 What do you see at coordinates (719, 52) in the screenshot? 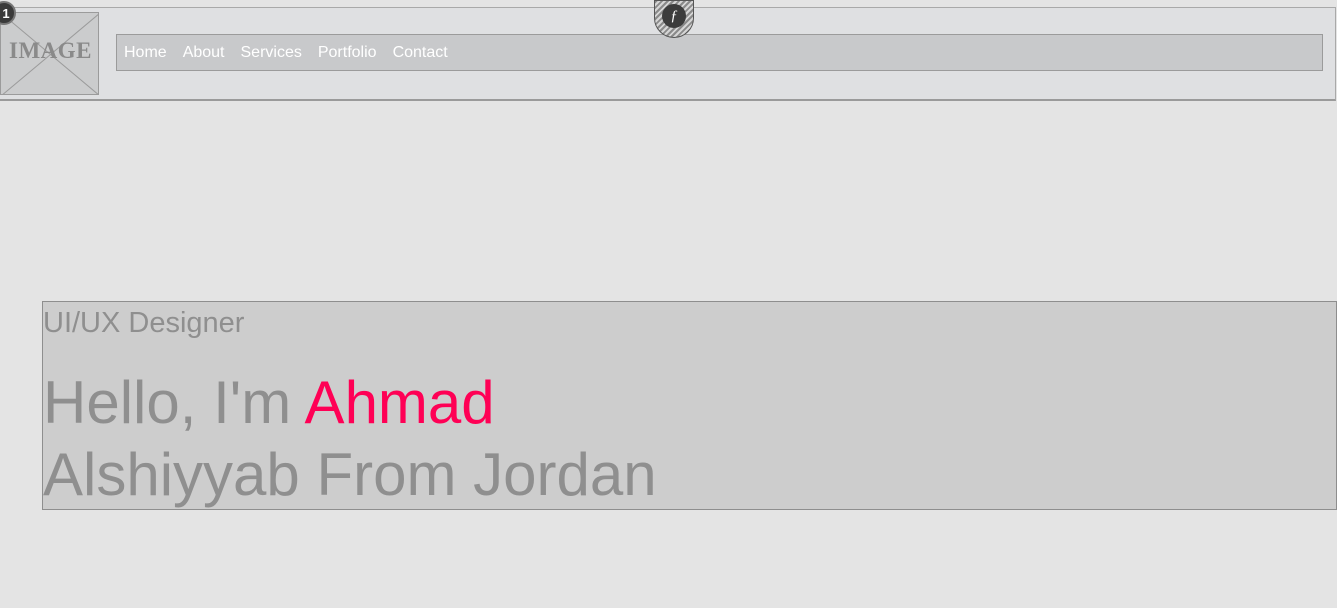
I see `main-navigation: Home About Services Portfolio Contact` at bounding box center [719, 52].